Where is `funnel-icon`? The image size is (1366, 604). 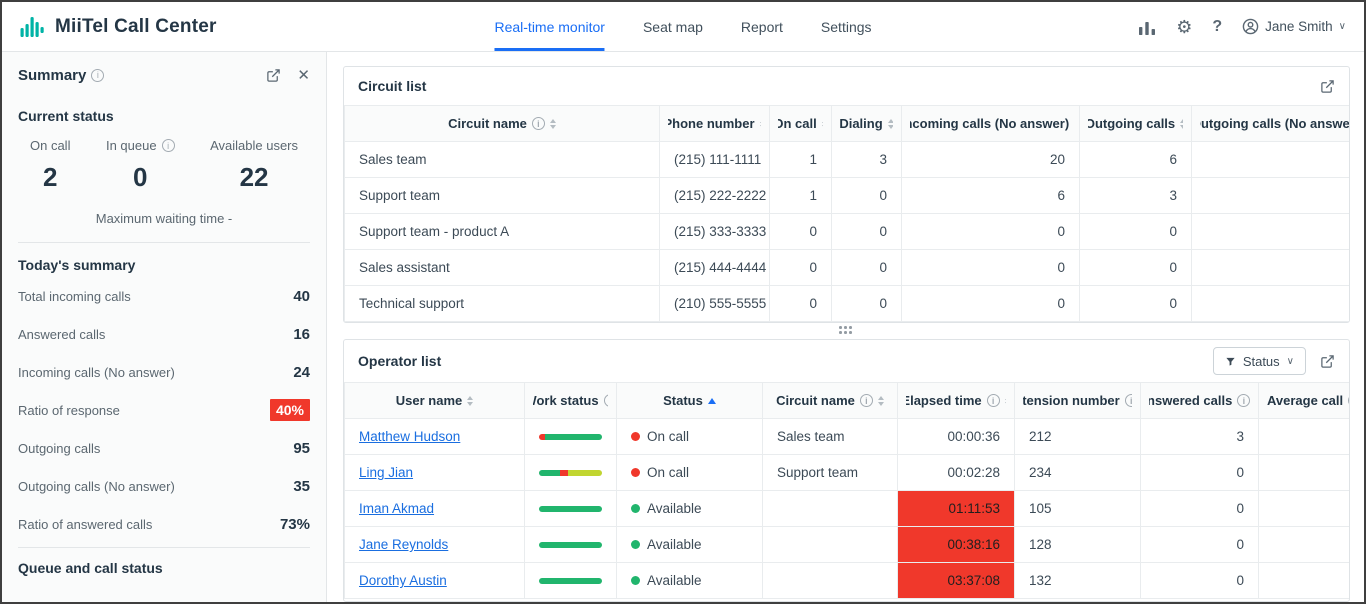 funnel-icon is located at coordinates (1230, 361).